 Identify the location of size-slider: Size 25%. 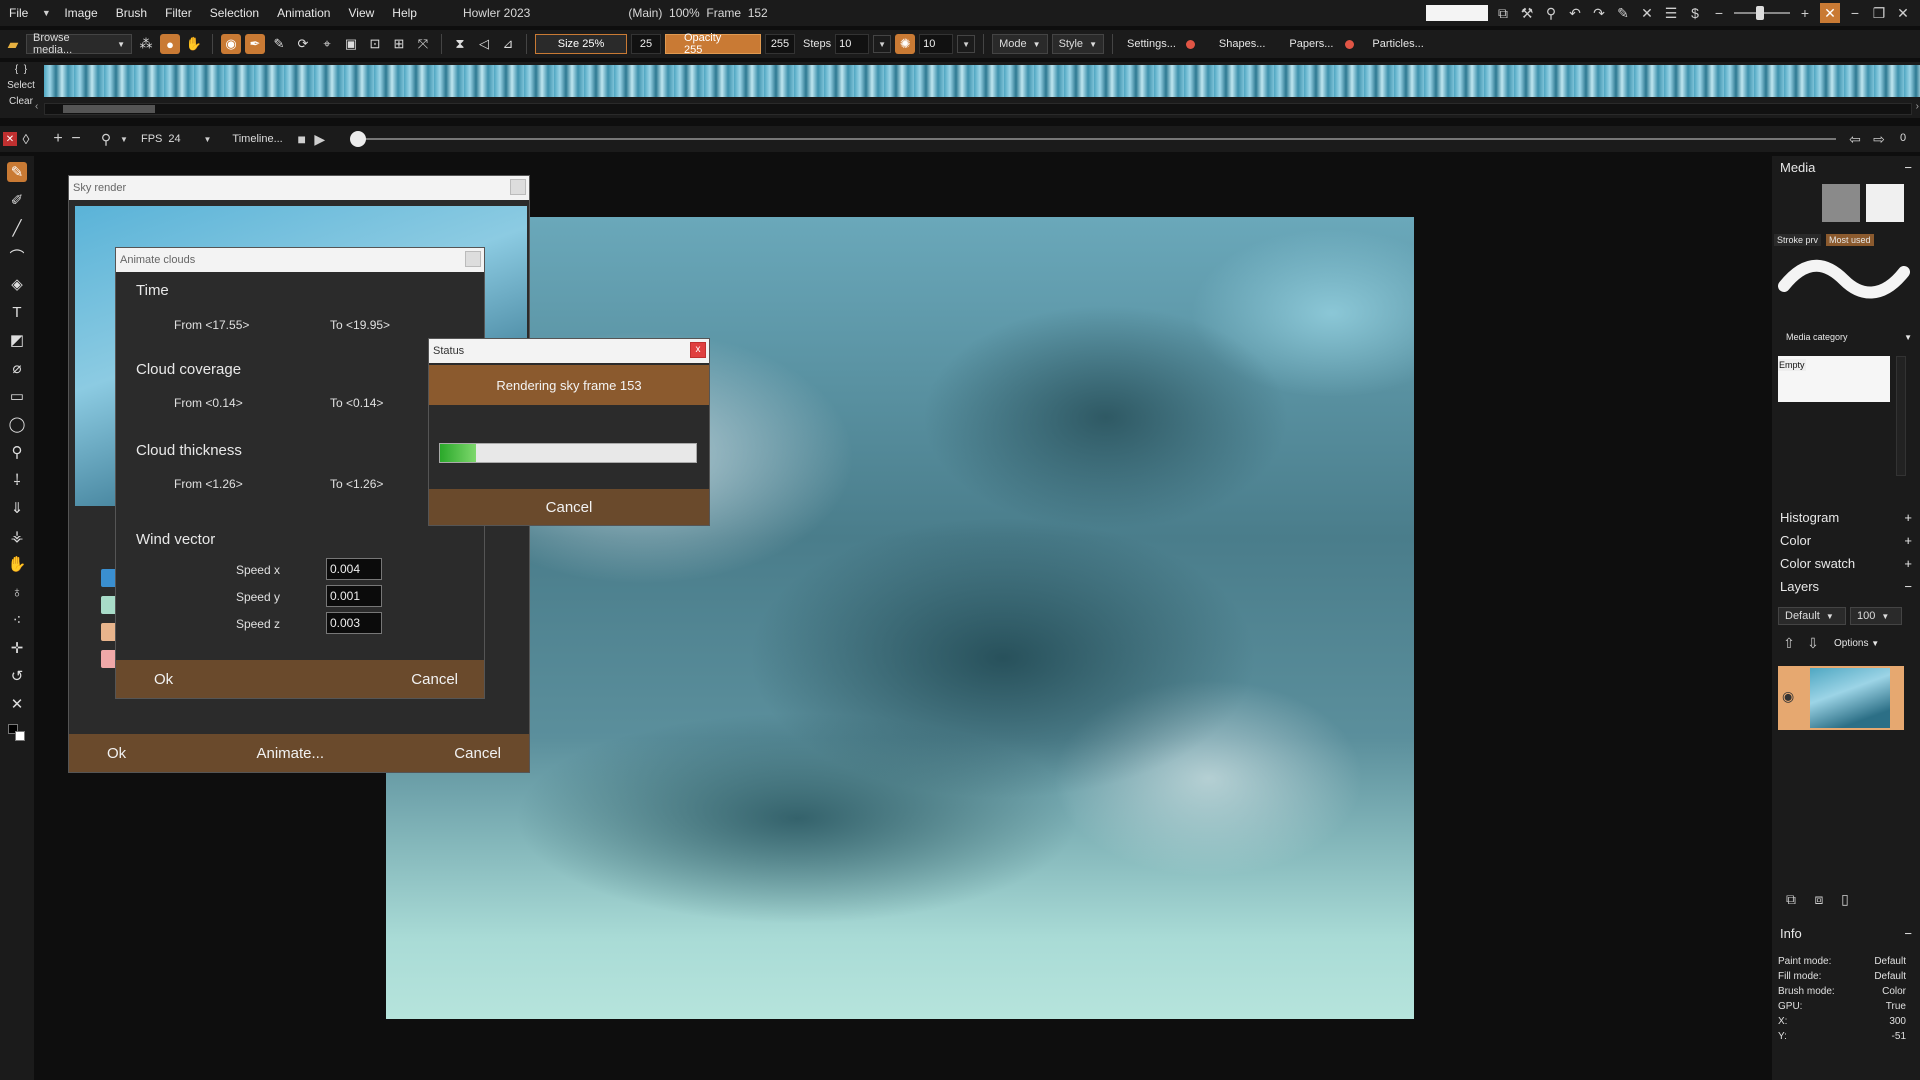
(581, 44).